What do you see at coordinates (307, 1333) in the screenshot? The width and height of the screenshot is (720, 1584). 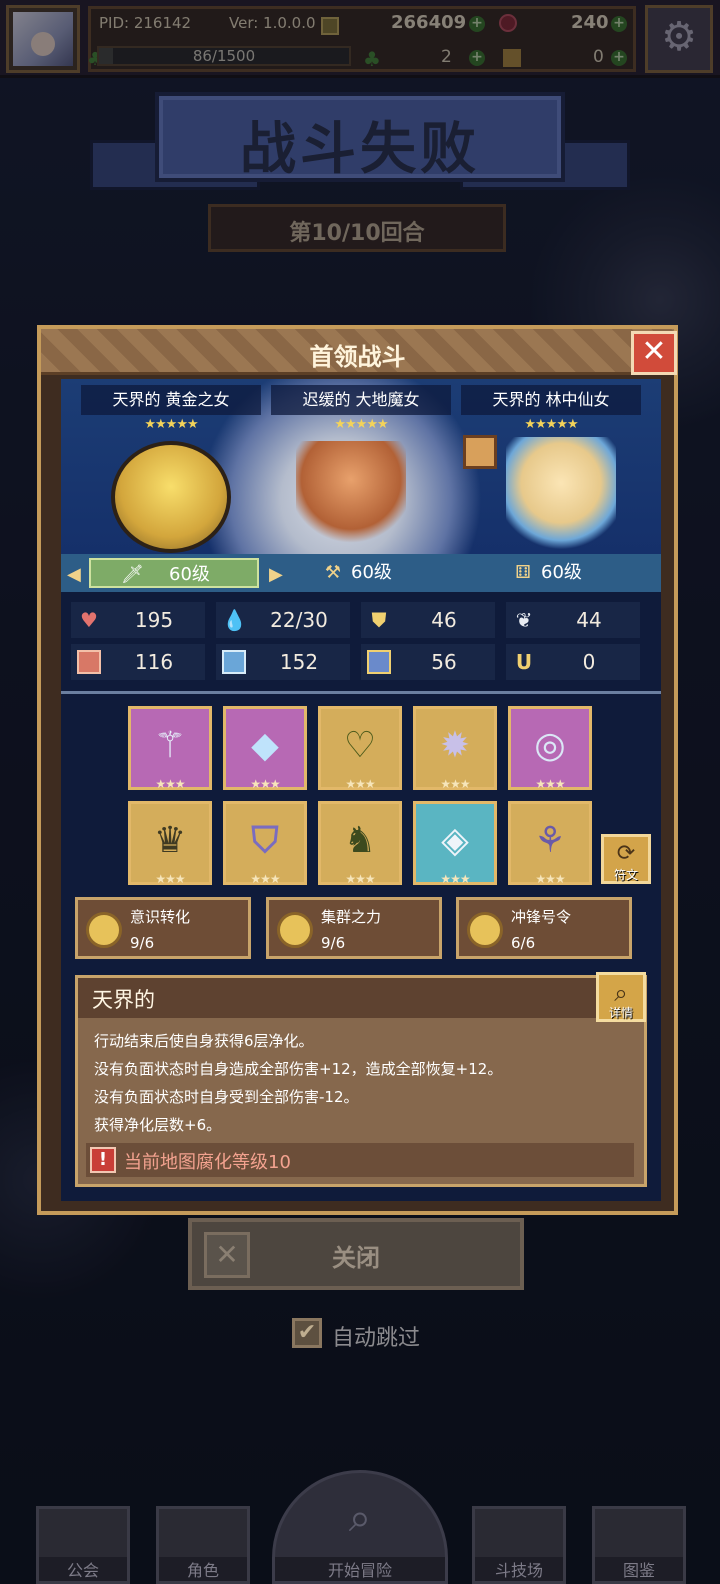 I see `auto-skip-checkbox: ✔` at bounding box center [307, 1333].